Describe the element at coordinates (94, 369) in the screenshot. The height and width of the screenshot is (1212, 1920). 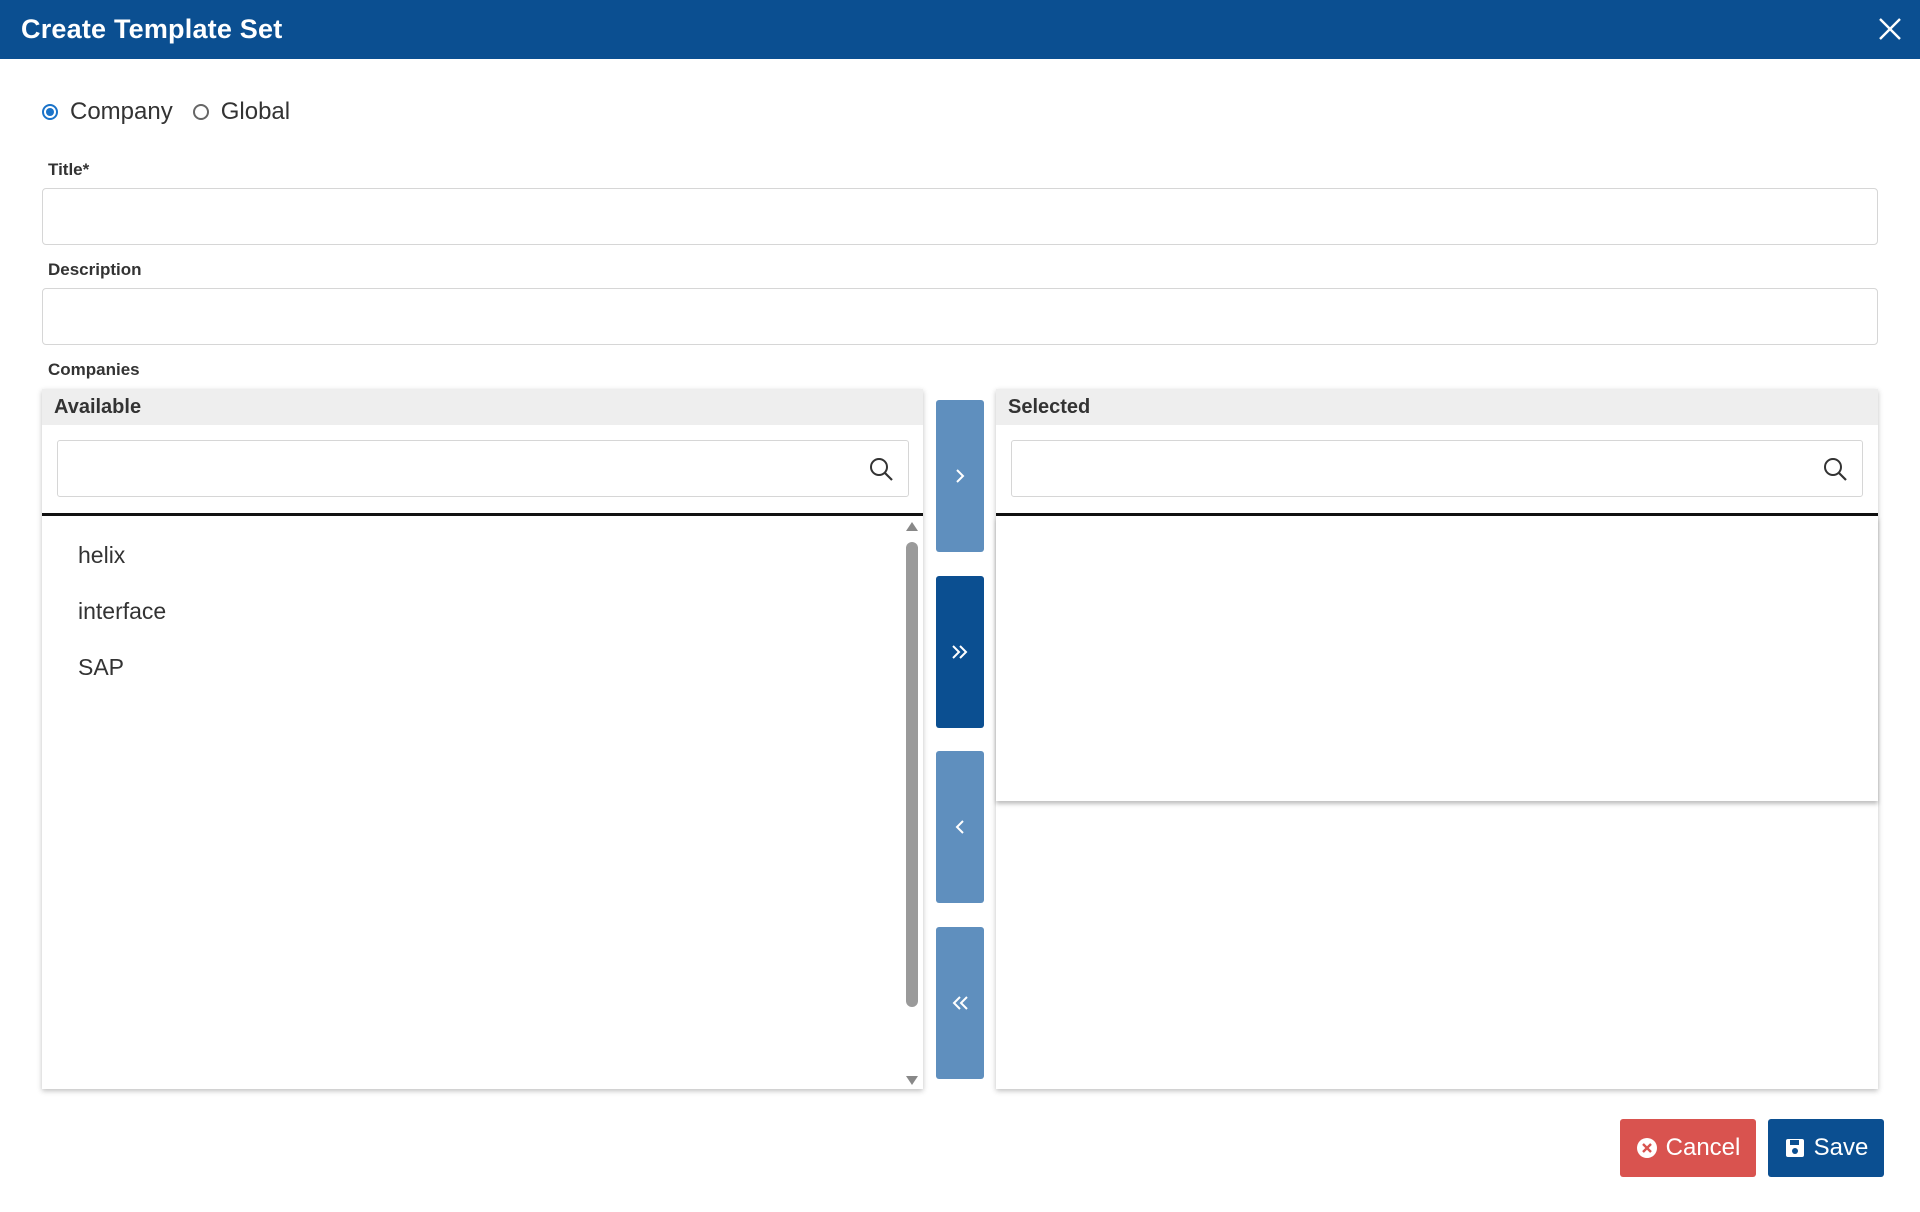
I see `companies-label: Companies` at that location.